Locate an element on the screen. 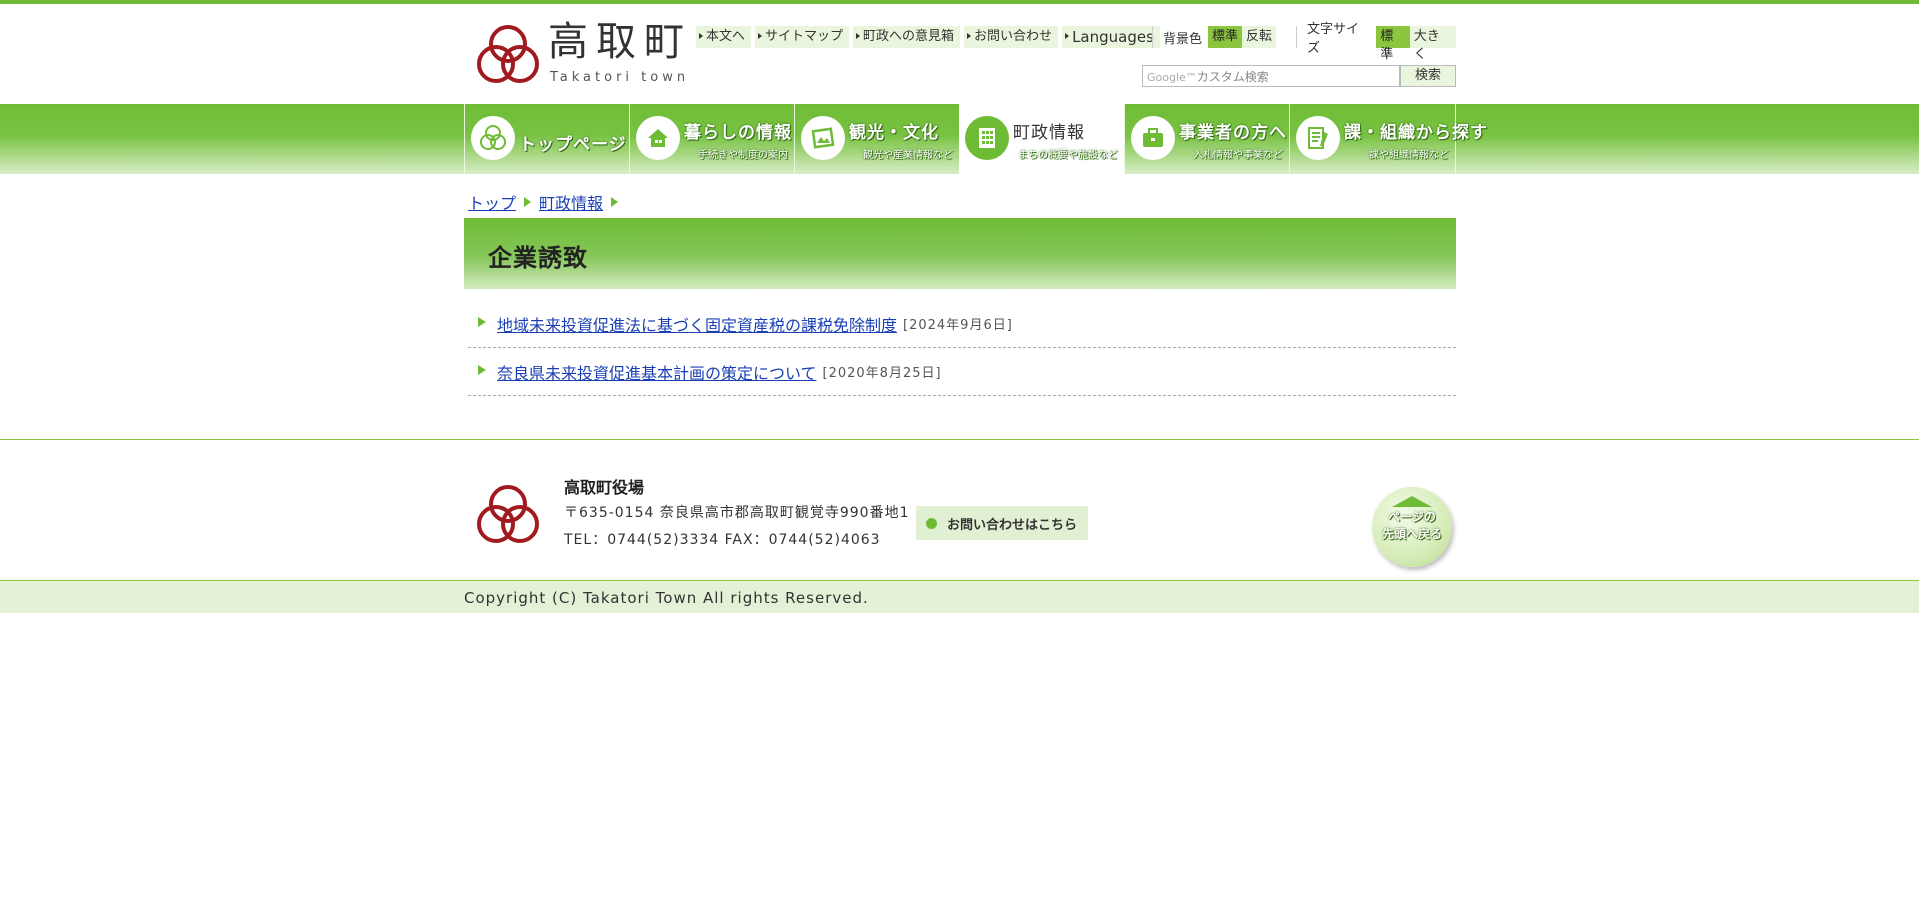  nav-item-tourism: 観光・文化 観光や産業情報など is located at coordinates (876, 139).